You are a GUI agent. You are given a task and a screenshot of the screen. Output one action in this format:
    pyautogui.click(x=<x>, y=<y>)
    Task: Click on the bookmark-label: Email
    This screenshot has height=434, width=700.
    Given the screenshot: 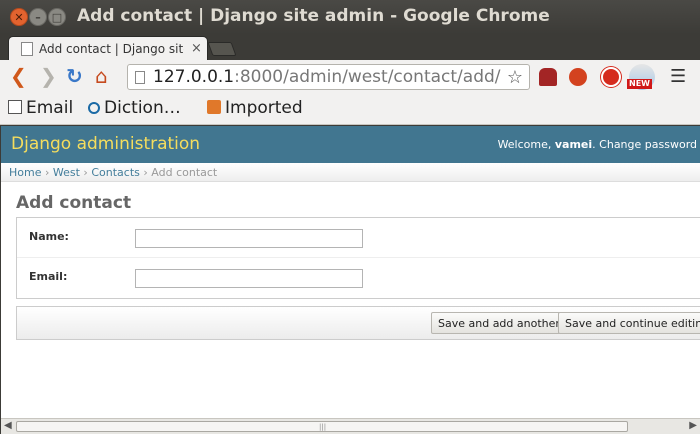 What is the action you would take?
    pyautogui.click(x=50, y=108)
    